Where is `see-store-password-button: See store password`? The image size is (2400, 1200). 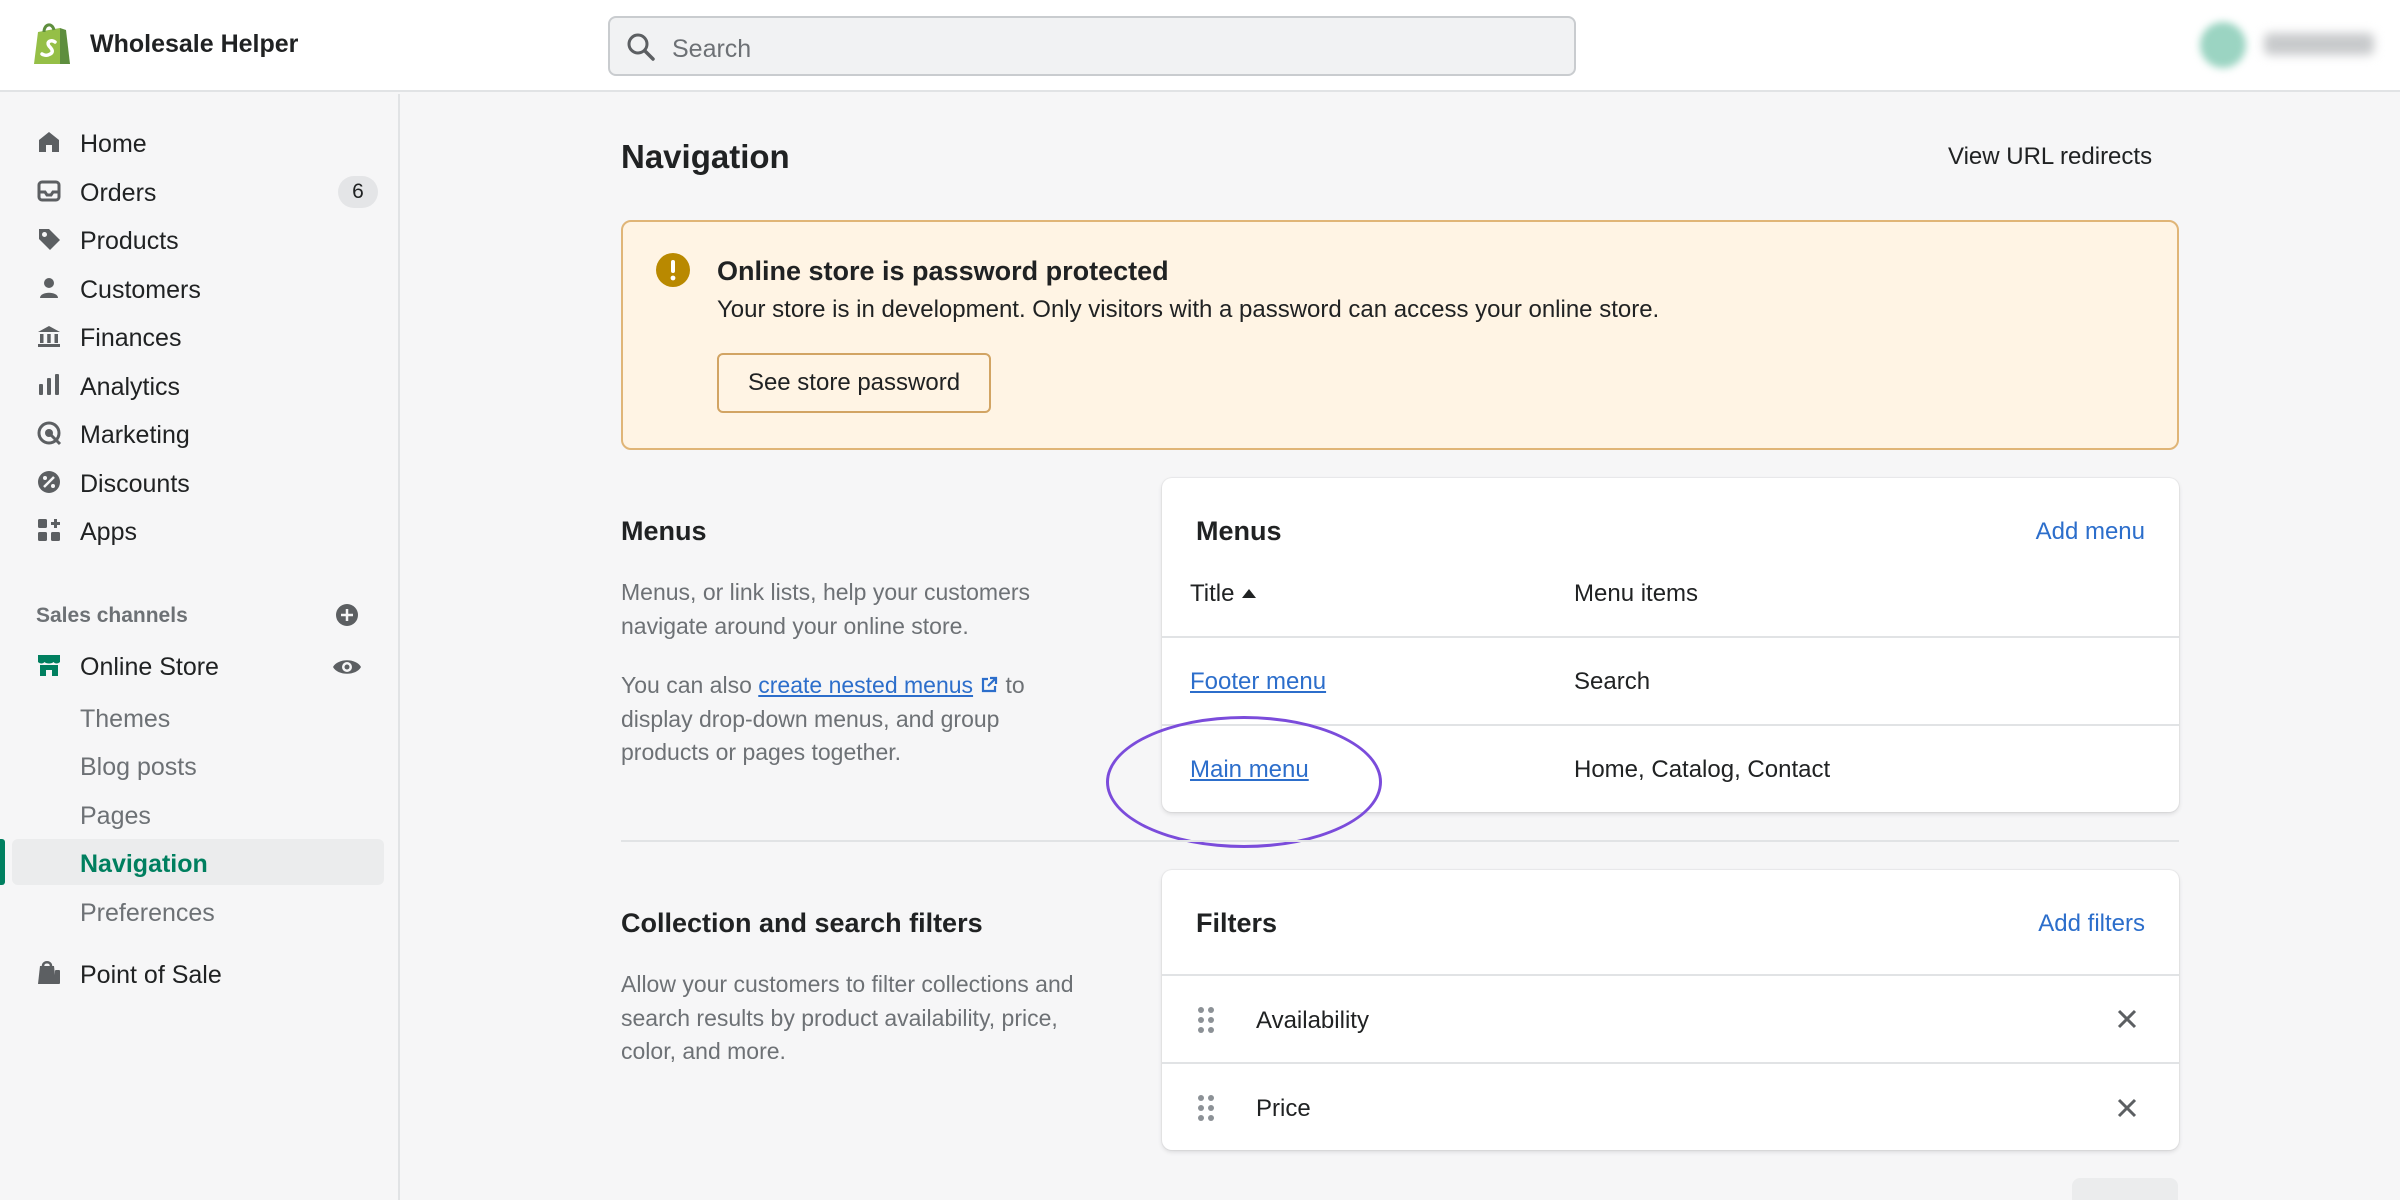 see-store-password-button: See store password is located at coordinates (854, 383).